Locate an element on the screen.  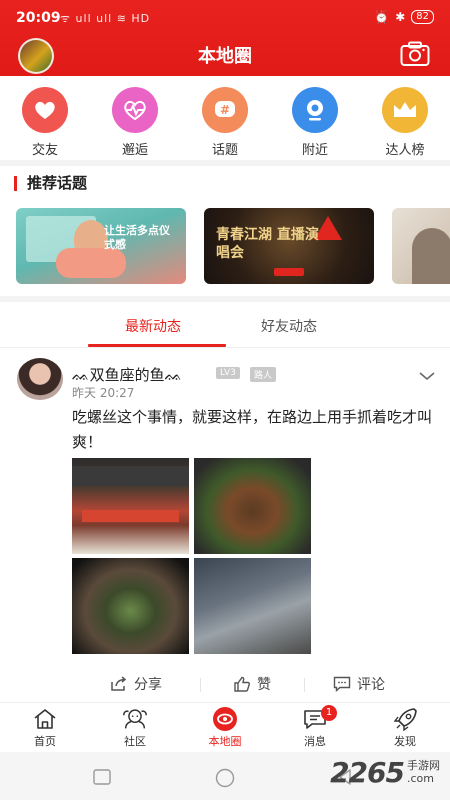
feed-tabs: 最新动态 好友动态 is located at coordinates (225, 327).